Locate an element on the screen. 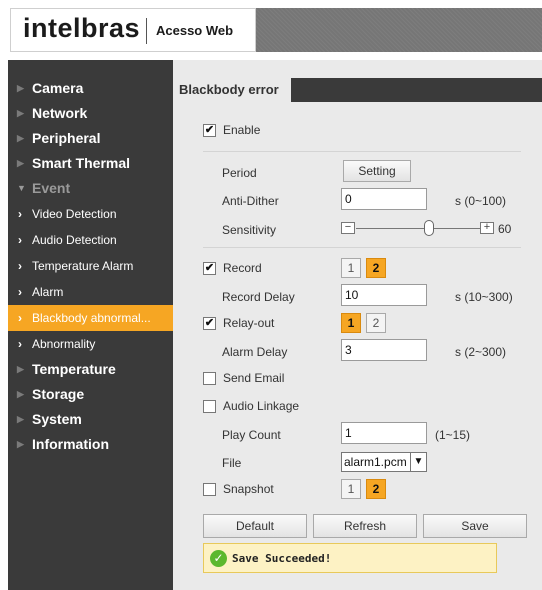  enable-row: ✔ Enable is located at coordinates (231, 130).